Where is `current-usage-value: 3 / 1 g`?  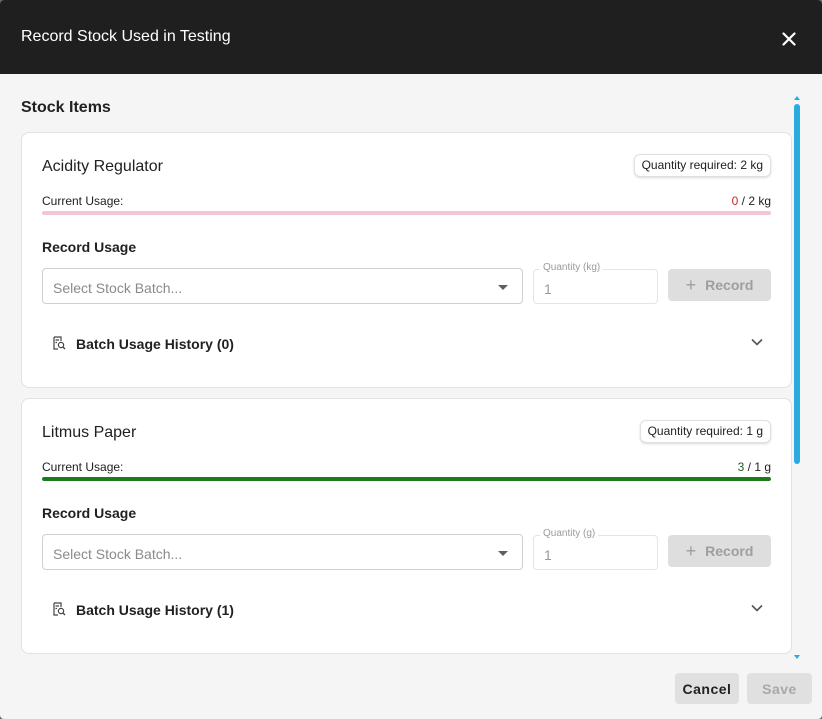 current-usage-value: 3 / 1 g is located at coordinates (754, 467).